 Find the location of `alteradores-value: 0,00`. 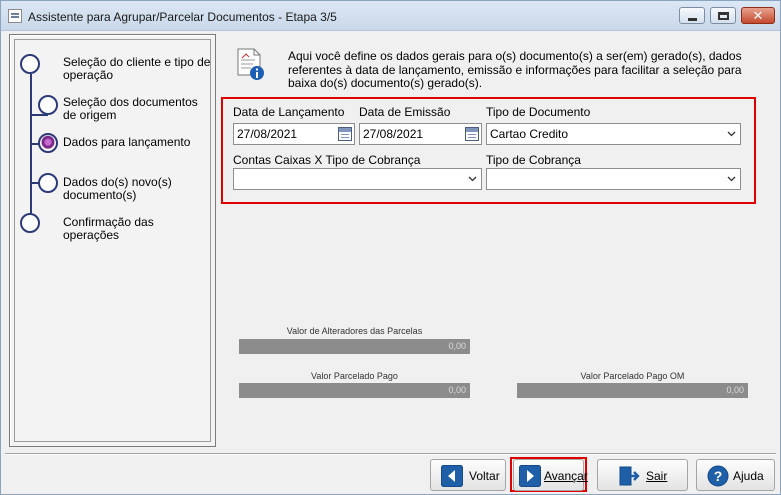

alteradores-value: 0,00 is located at coordinates (354, 346).